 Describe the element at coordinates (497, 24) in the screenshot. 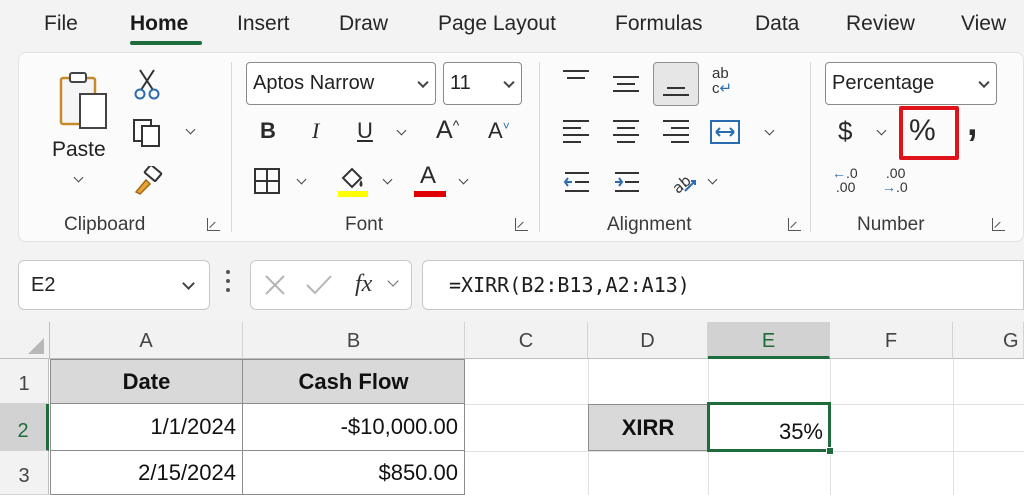

I see `tab-page-layout: Page Layout` at that location.